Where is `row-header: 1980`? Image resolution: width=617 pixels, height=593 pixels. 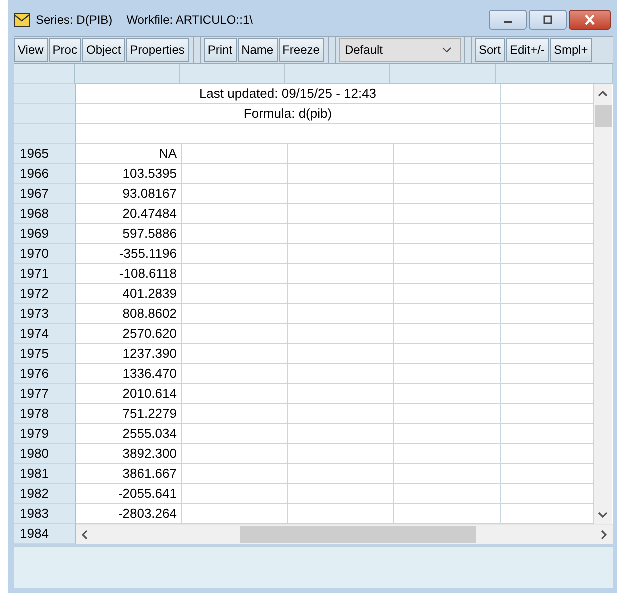
row-header: 1980 is located at coordinates (45, 454).